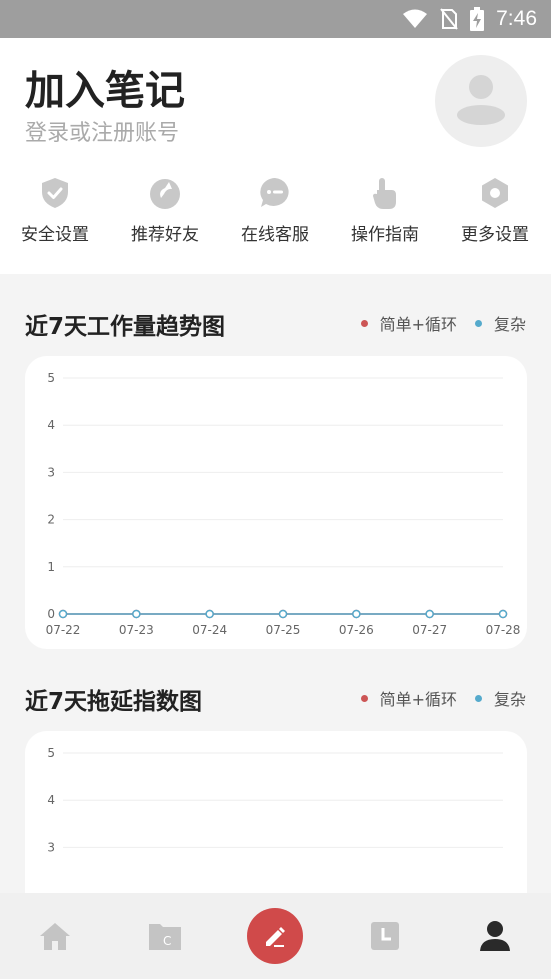  What do you see at coordinates (125, 327) in the screenshot?
I see `chart-title: 近7天工作量趋势图` at bounding box center [125, 327].